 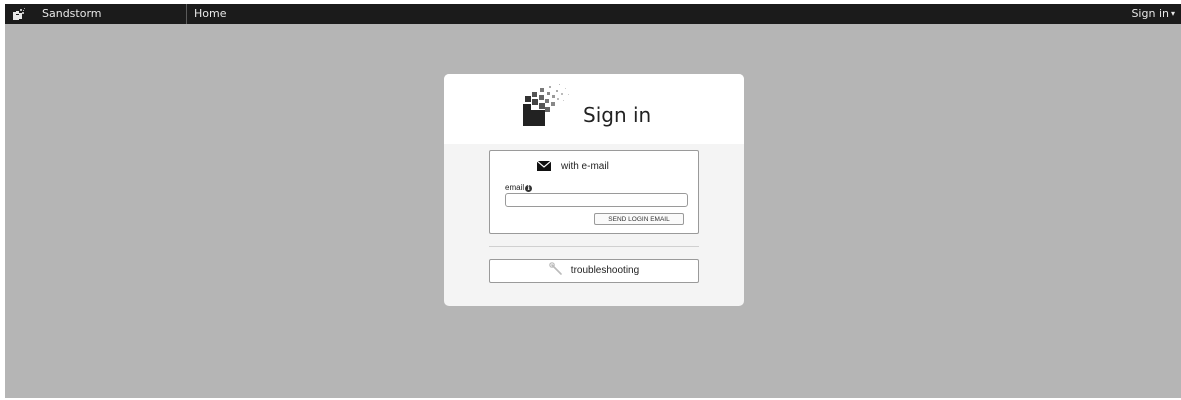 What do you see at coordinates (593, 14) in the screenshot?
I see `top-nav-bar: Sandstorm Home Sign in ▾` at bounding box center [593, 14].